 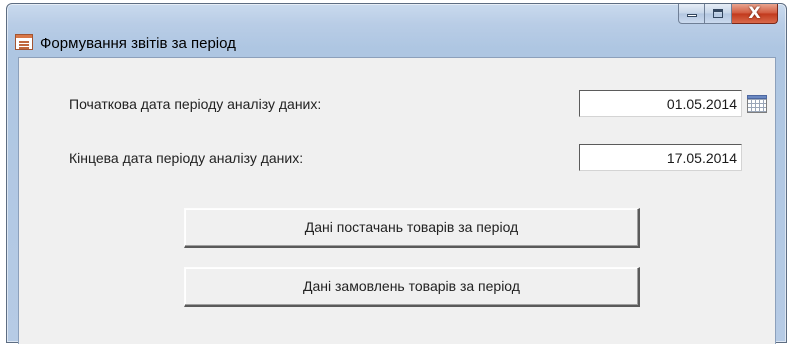 What do you see at coordinates (24, 42) in the screenshot?
I see `form-app-icon` at bounding box center [24, 42].